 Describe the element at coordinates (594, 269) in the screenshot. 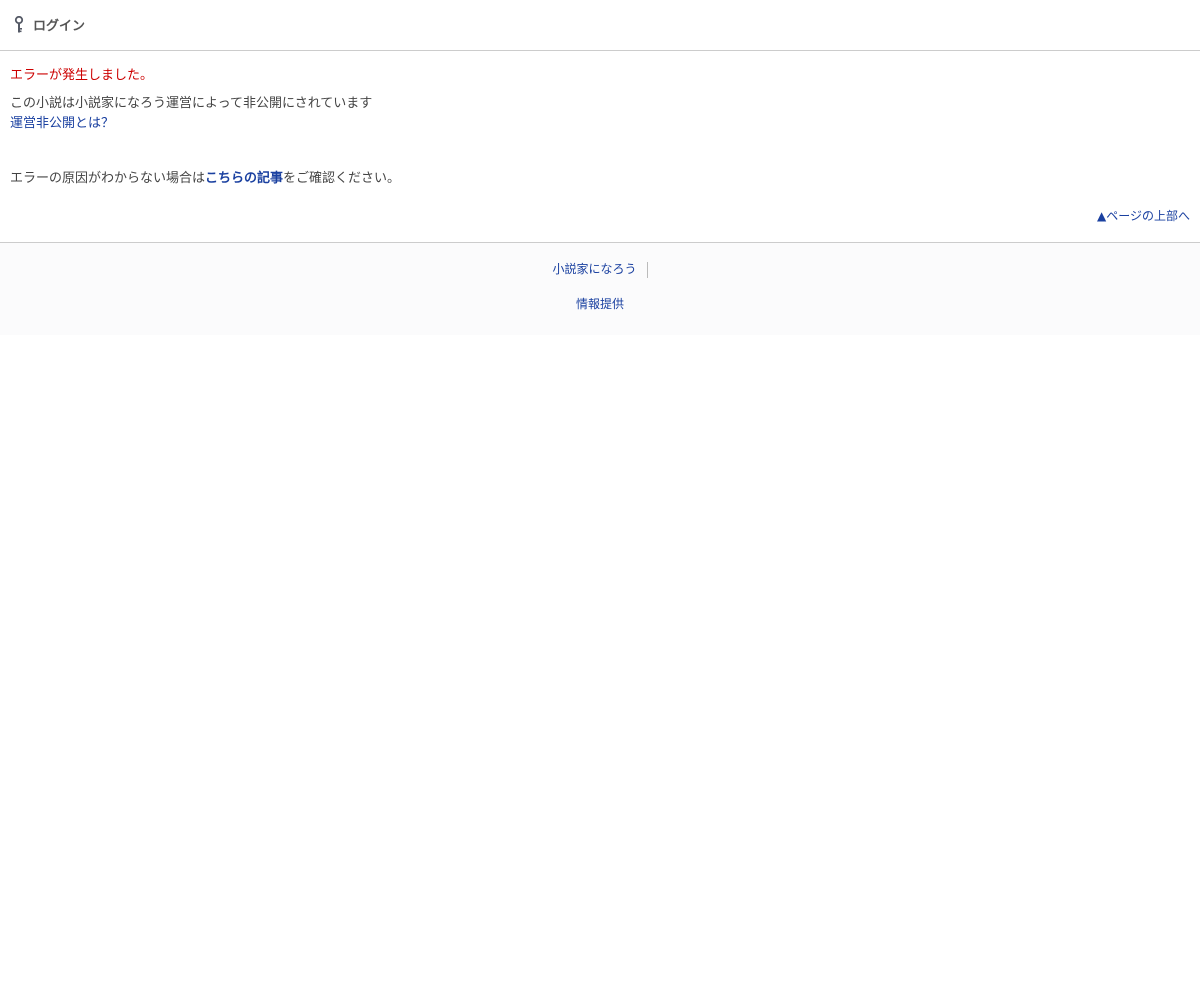

I see `site-home-link: 小説家になろう` at that location.